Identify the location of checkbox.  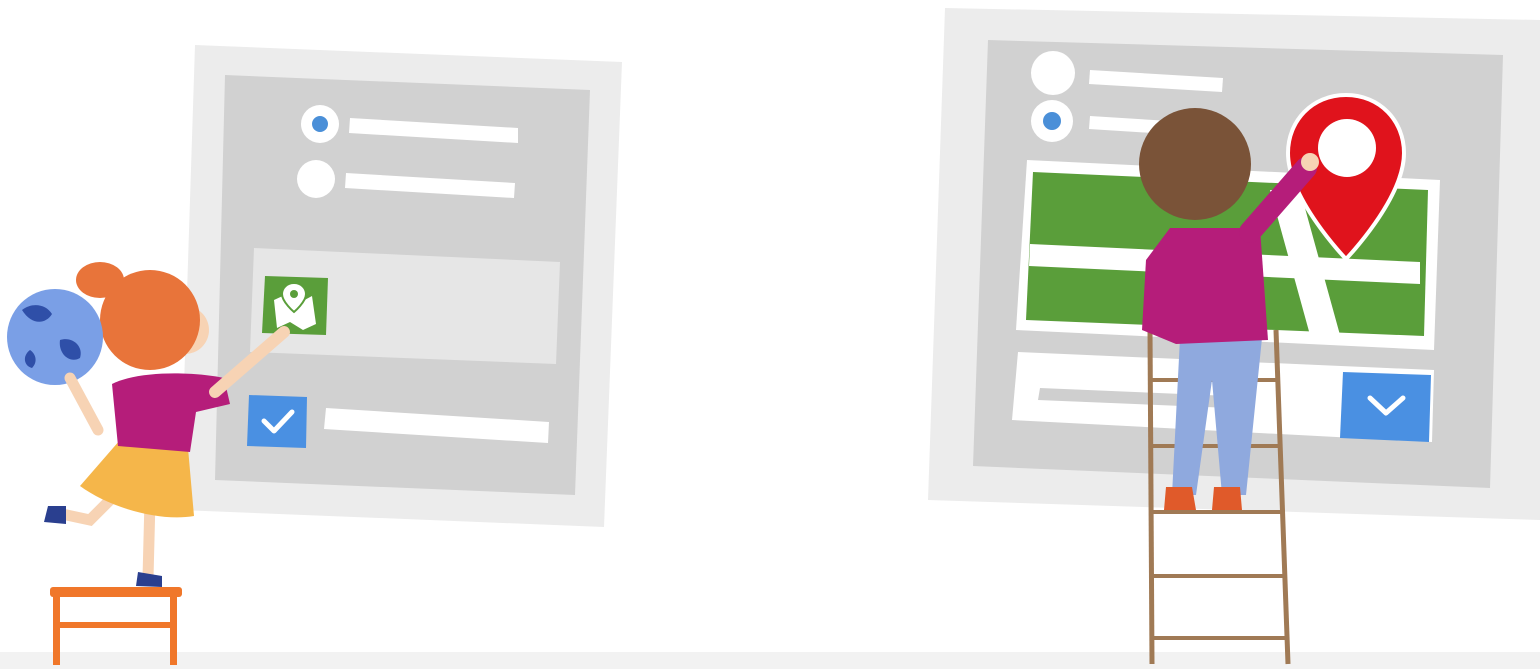
(277, 421).